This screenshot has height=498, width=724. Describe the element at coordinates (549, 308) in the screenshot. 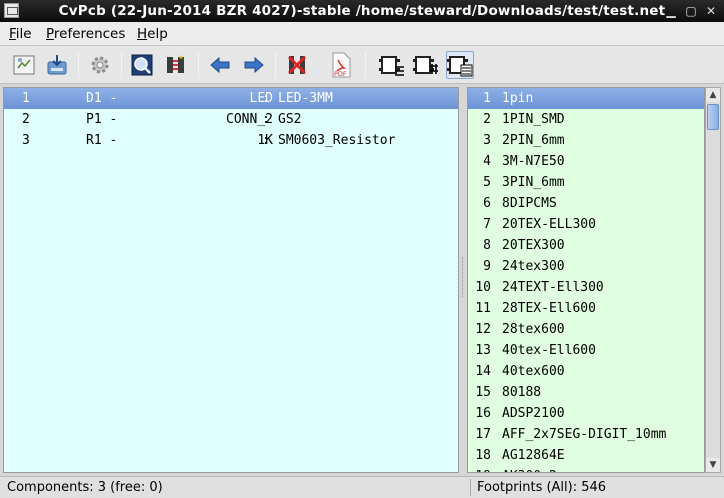

I see `footprint-name: 28TEX-Ell600` at that location.